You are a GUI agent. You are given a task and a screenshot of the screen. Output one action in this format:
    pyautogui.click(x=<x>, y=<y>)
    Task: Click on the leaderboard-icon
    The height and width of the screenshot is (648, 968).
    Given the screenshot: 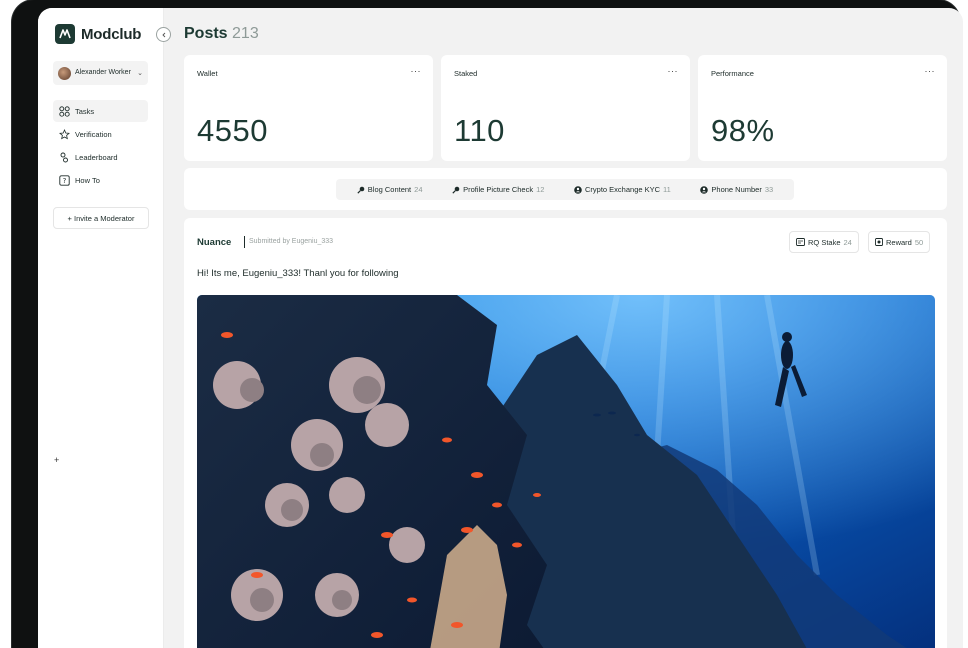 What is the action you would take?
    pyautogui.click(x=64, y=157)
    